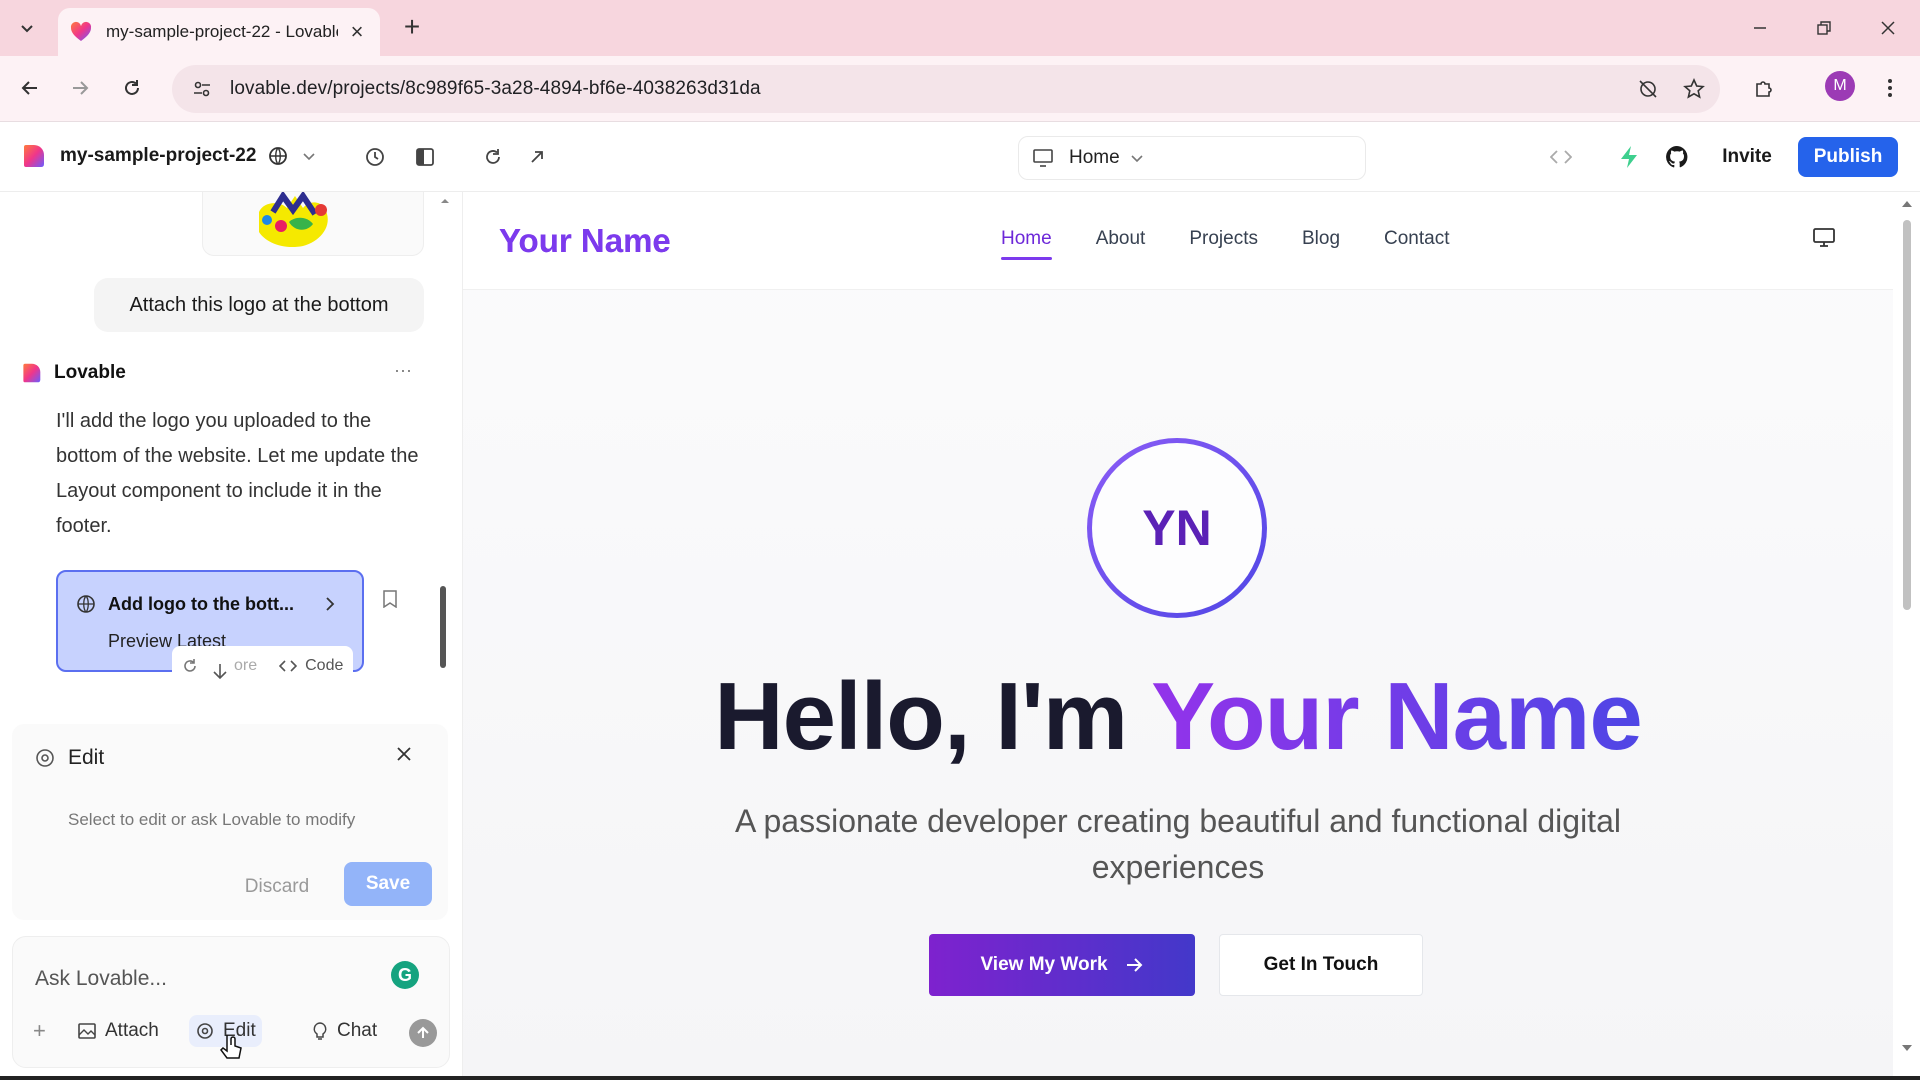 The width and height of the screenshot is (1920, 1080). What do you see at coordinates (585, 241) in the screenshot?
I see `site-brand: Your Name` at bounding box center [585, 241].